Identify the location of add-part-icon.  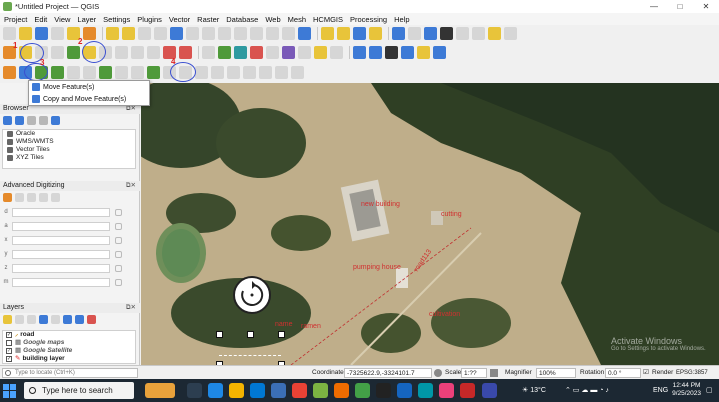
(89, 72).